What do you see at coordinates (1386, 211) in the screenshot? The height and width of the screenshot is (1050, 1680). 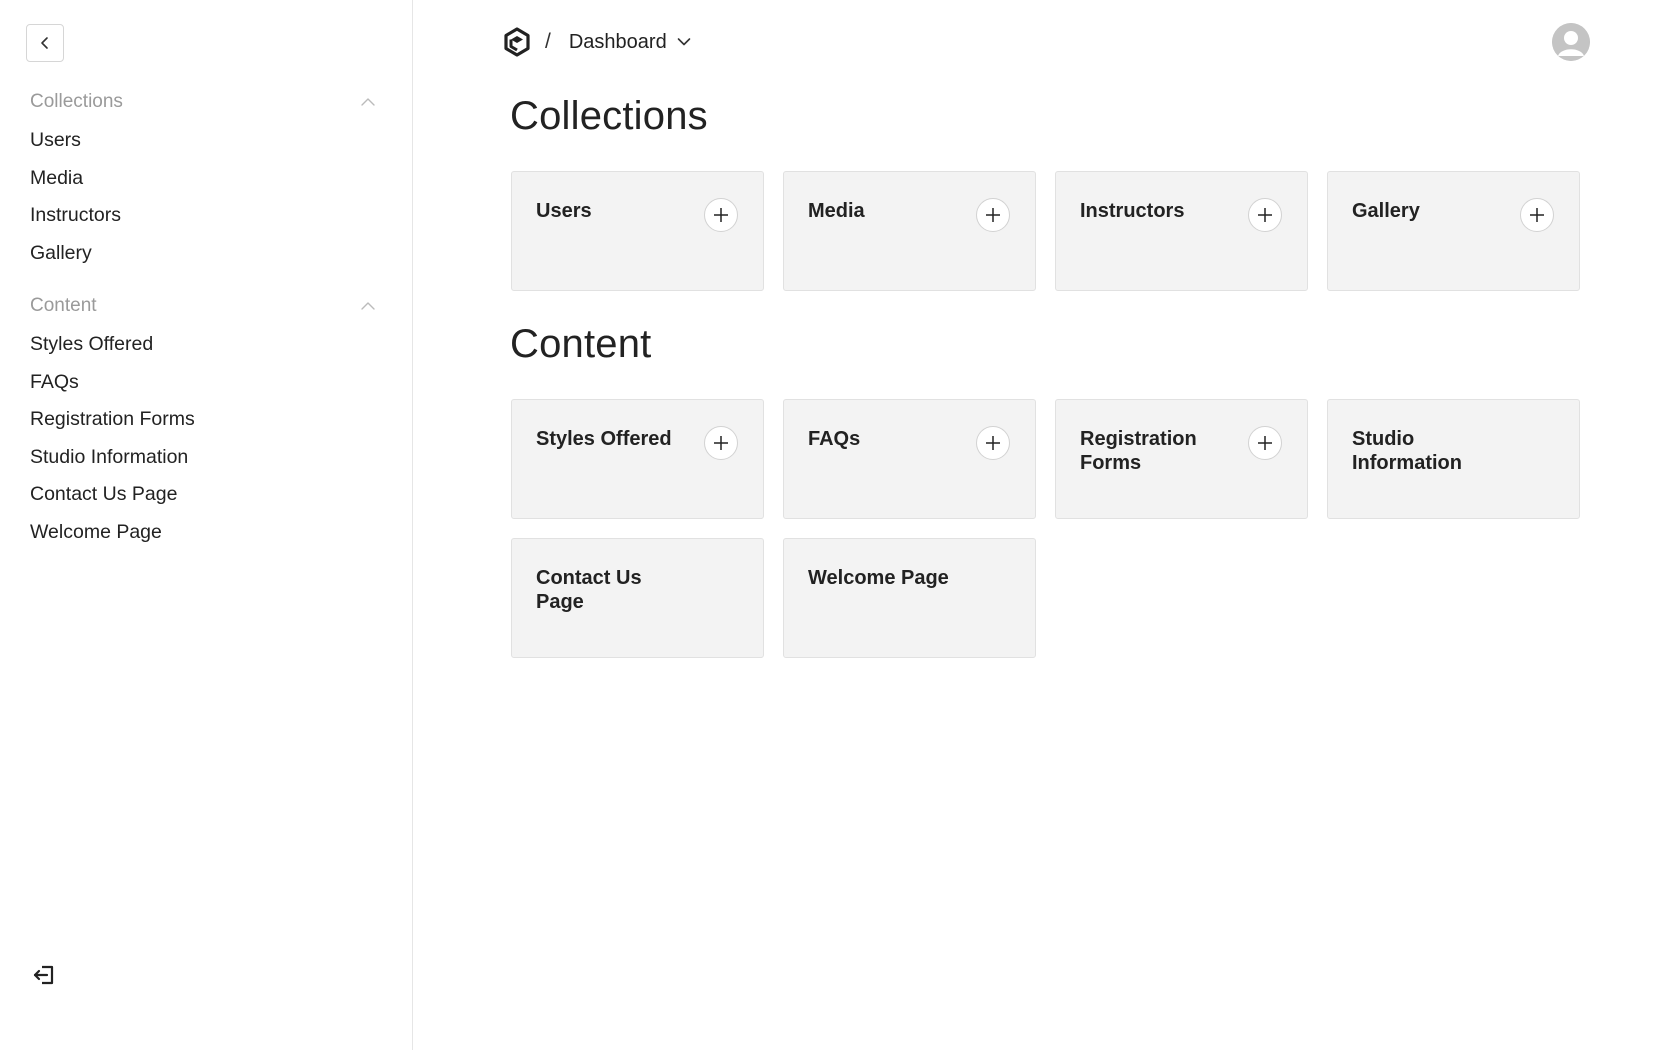 I see `card-title: Gallery` at bounding box center [1386, 211].